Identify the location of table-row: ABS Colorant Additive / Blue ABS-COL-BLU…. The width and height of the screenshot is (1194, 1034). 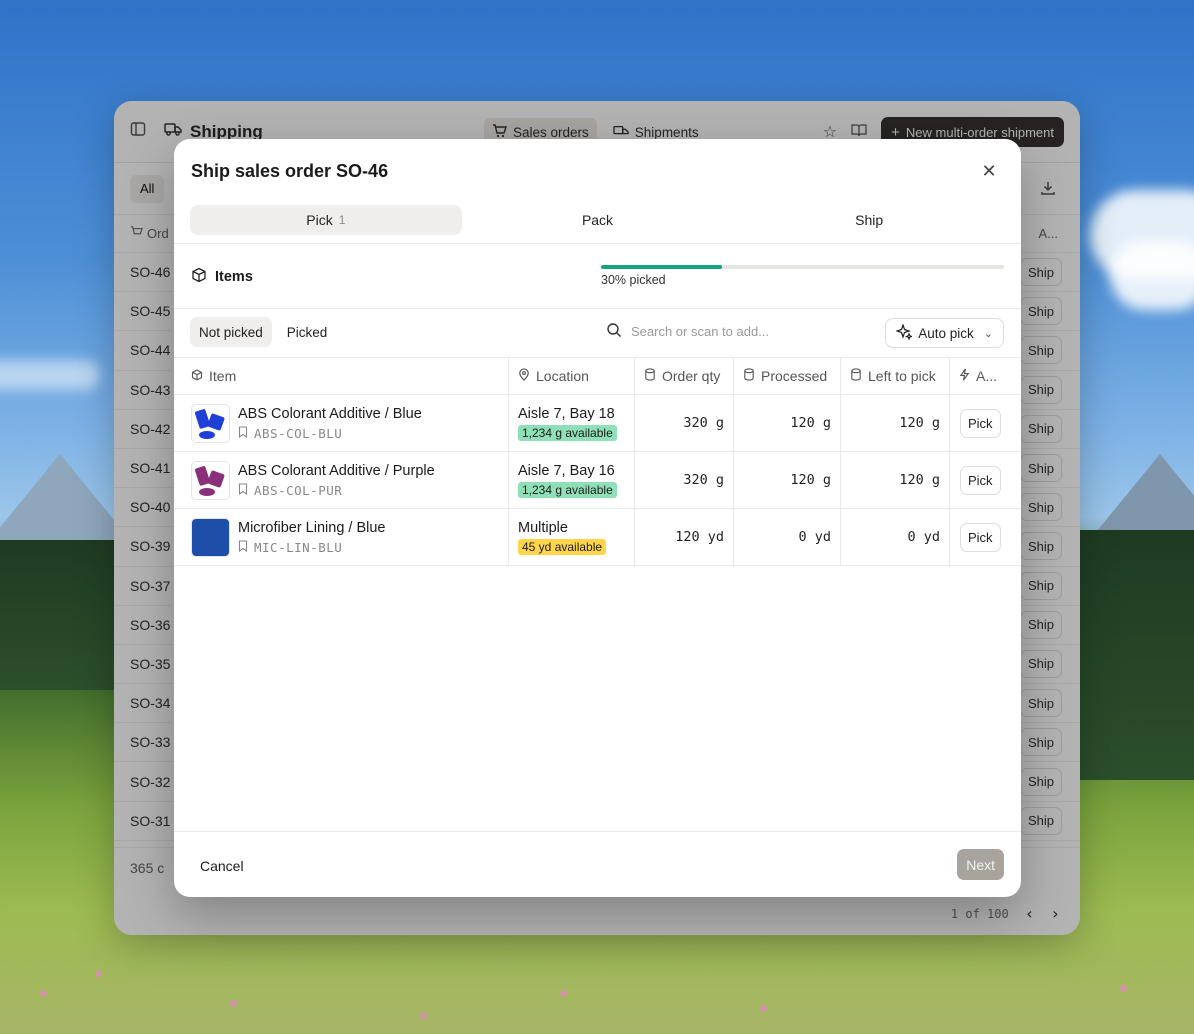
(597, 423).